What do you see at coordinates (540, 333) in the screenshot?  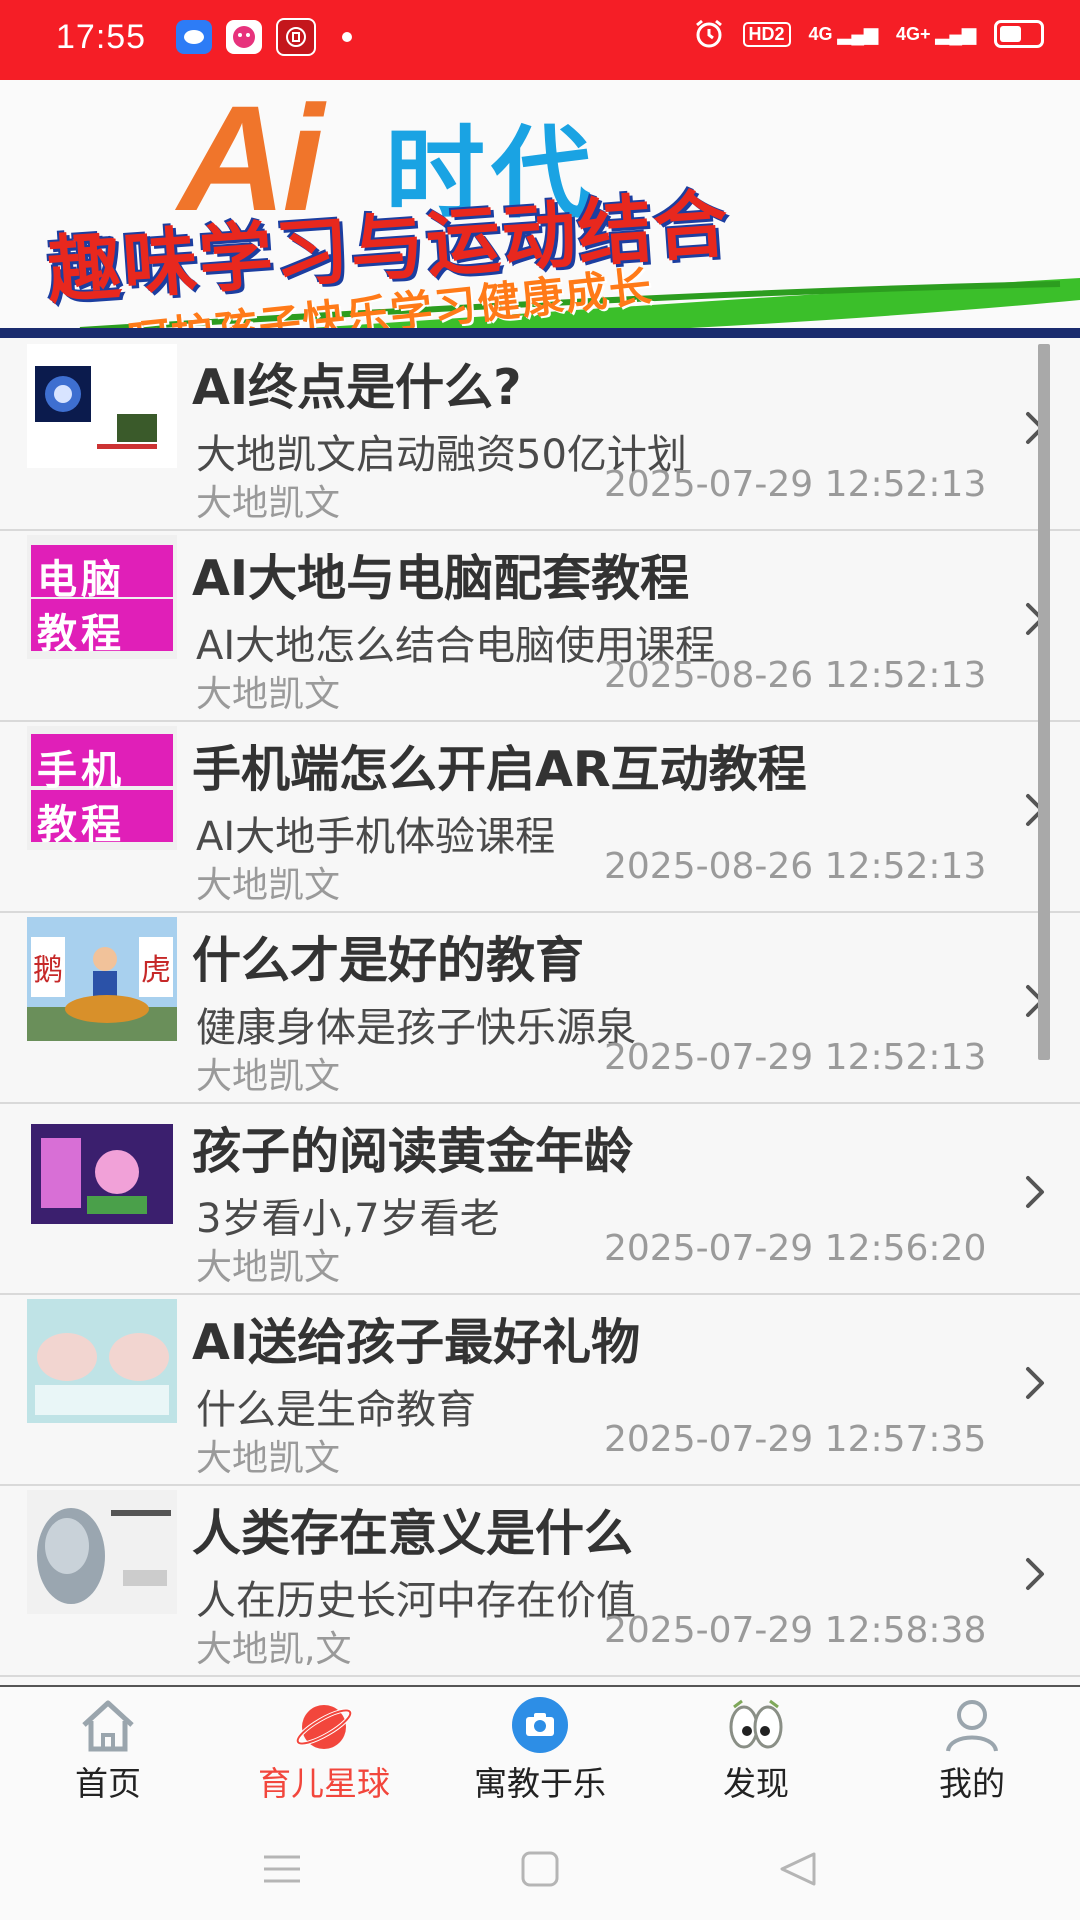 I see `banner-bottom-strip` at bounding box center [540, 333].